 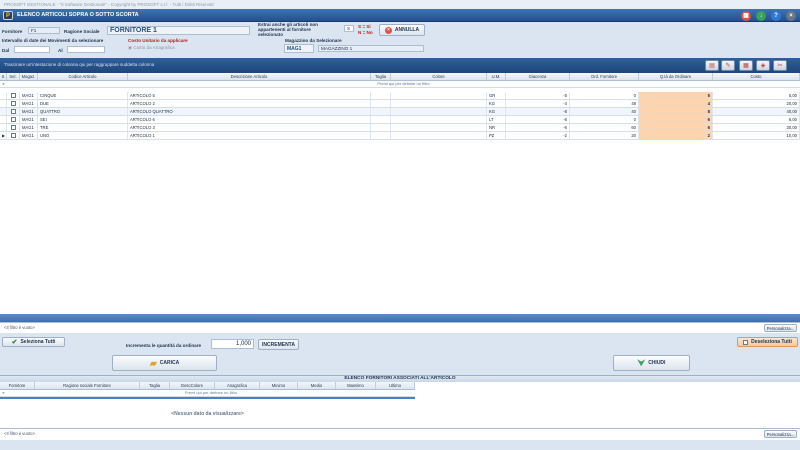 I want to click on annulla-button: × ANNULLA, so click(x=402, y=30).